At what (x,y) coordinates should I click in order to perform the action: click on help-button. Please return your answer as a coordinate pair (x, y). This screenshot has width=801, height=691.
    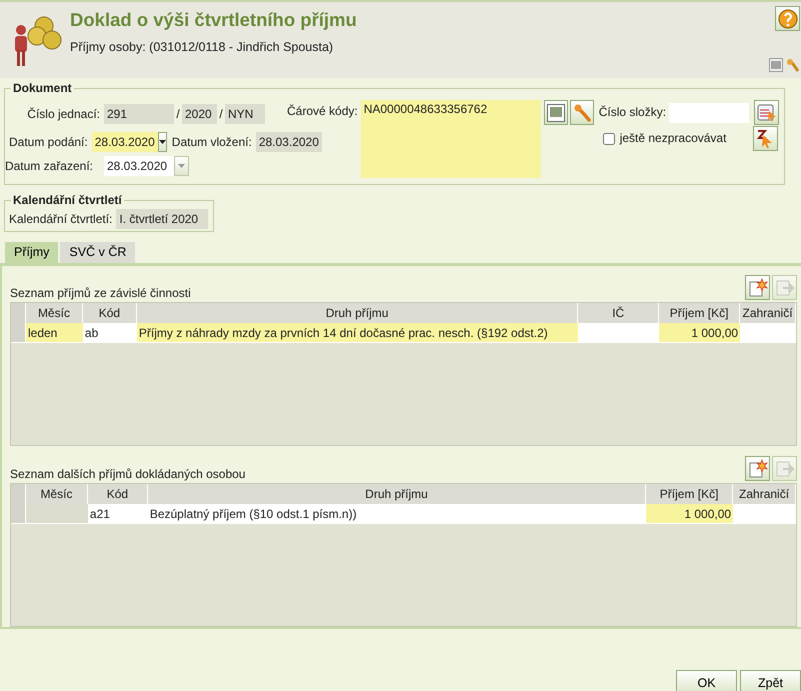
    Looking at the image, I should click on (787, 18).